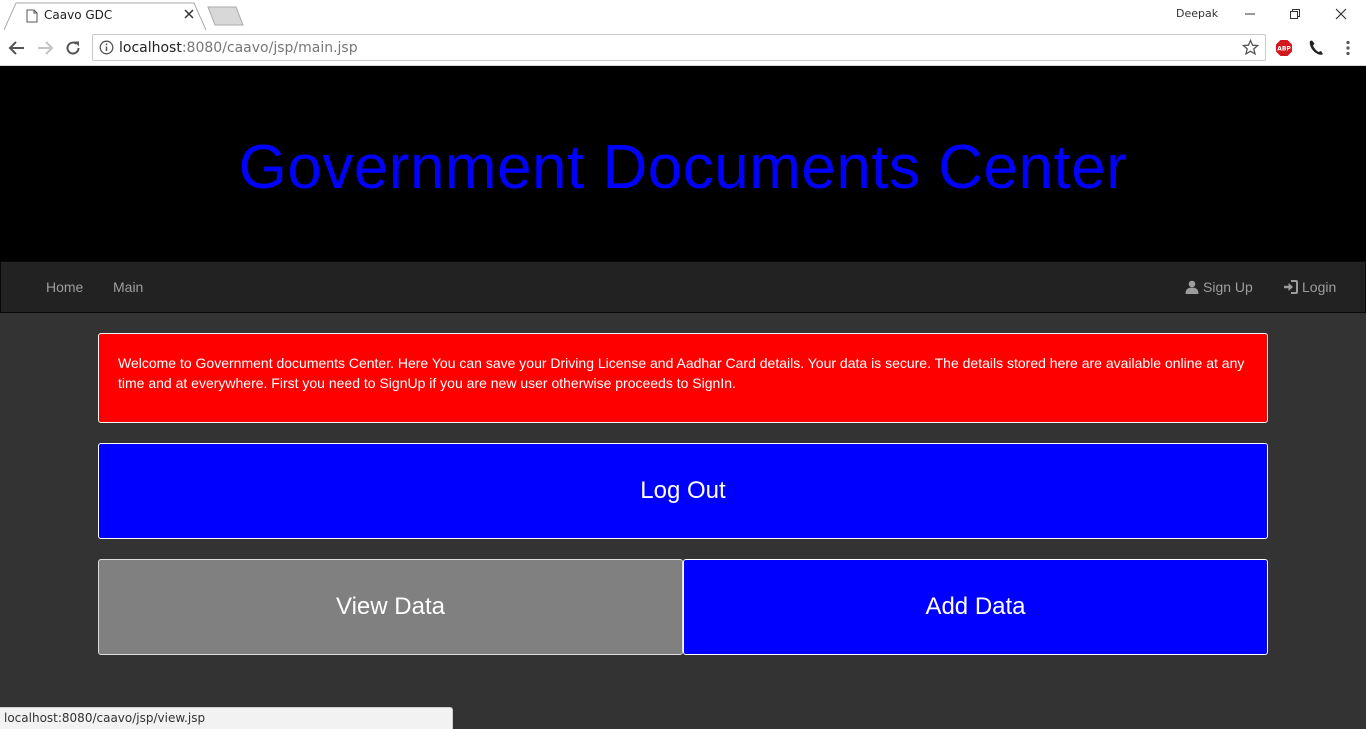  I want to click on forward-button, so click(45, 48).